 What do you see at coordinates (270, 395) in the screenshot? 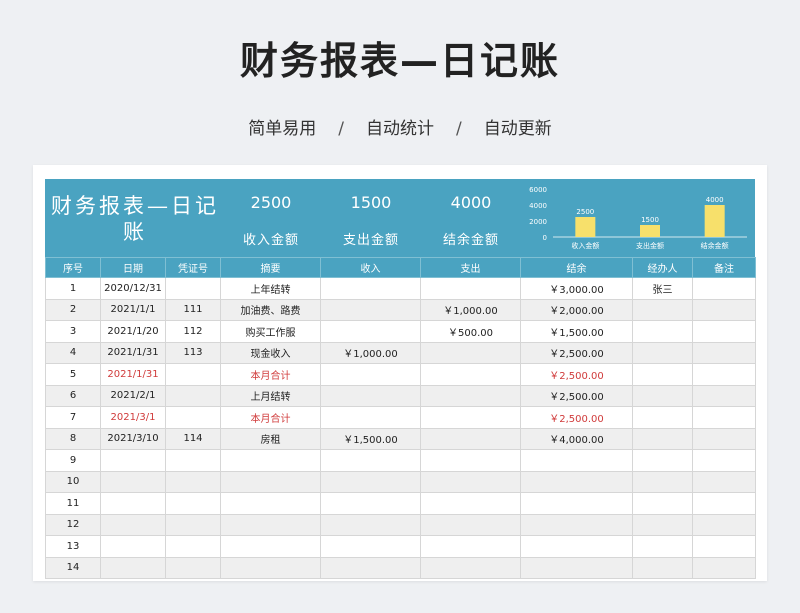
I see `table-cell: 上月结转` at bounding box center [270, 395].